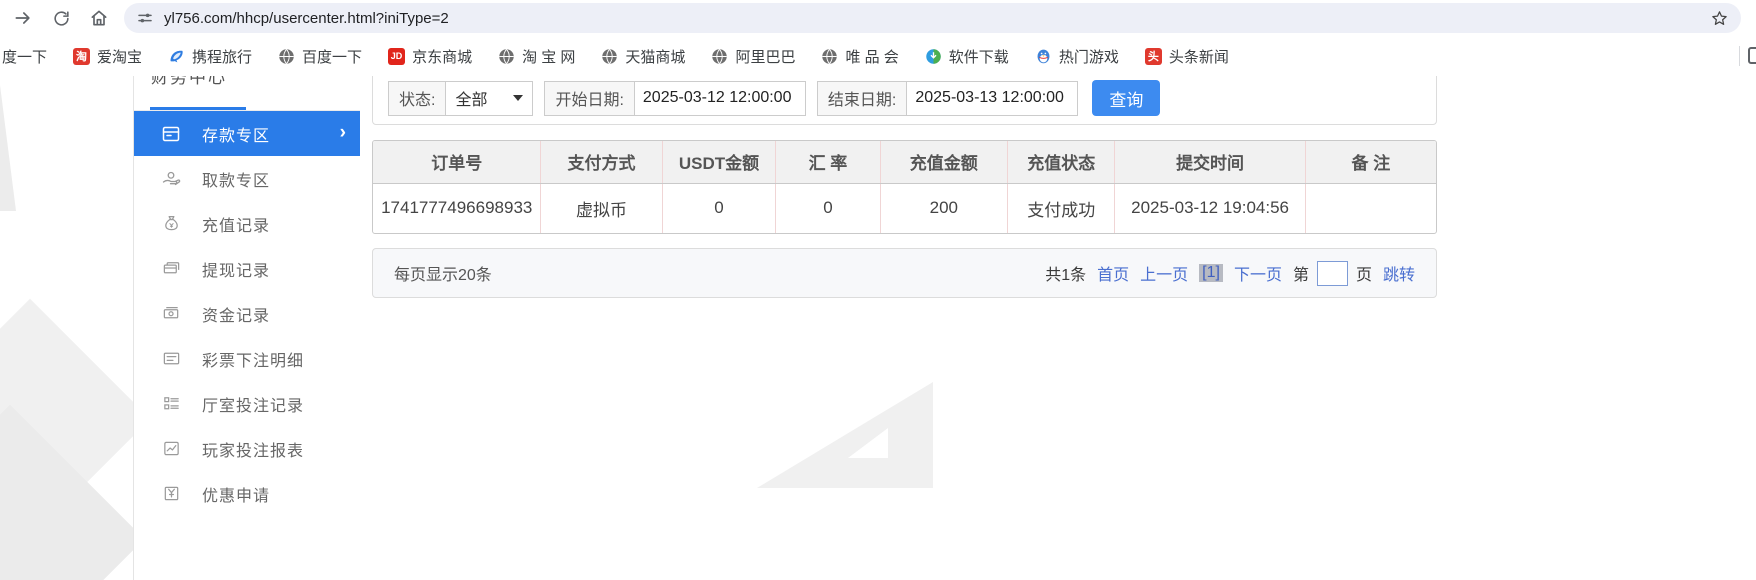  Describe the element at coordinates (1198, 57) in the screenshot. I see `bookmark-label: 头条新闻` at that location.